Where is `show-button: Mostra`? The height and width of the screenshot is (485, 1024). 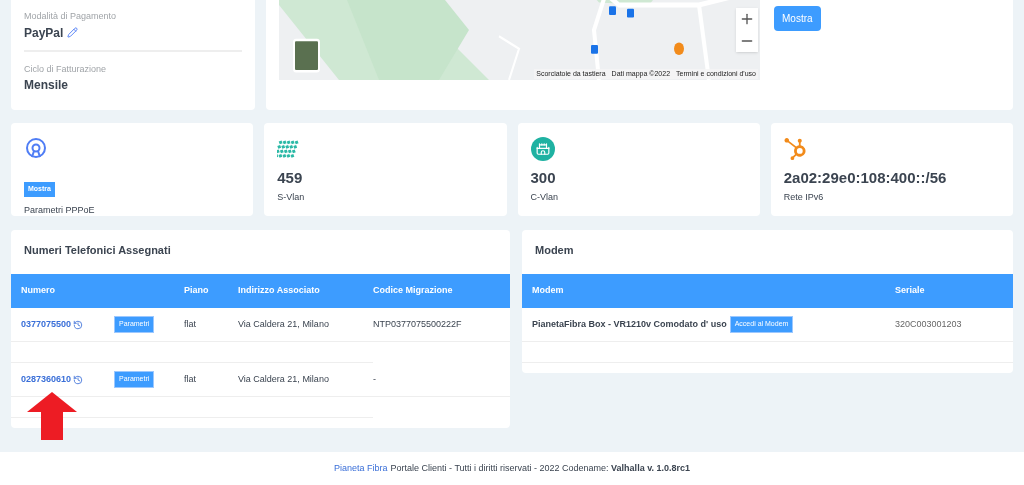
show-button: Mostra is located at coordinates (797, 18).